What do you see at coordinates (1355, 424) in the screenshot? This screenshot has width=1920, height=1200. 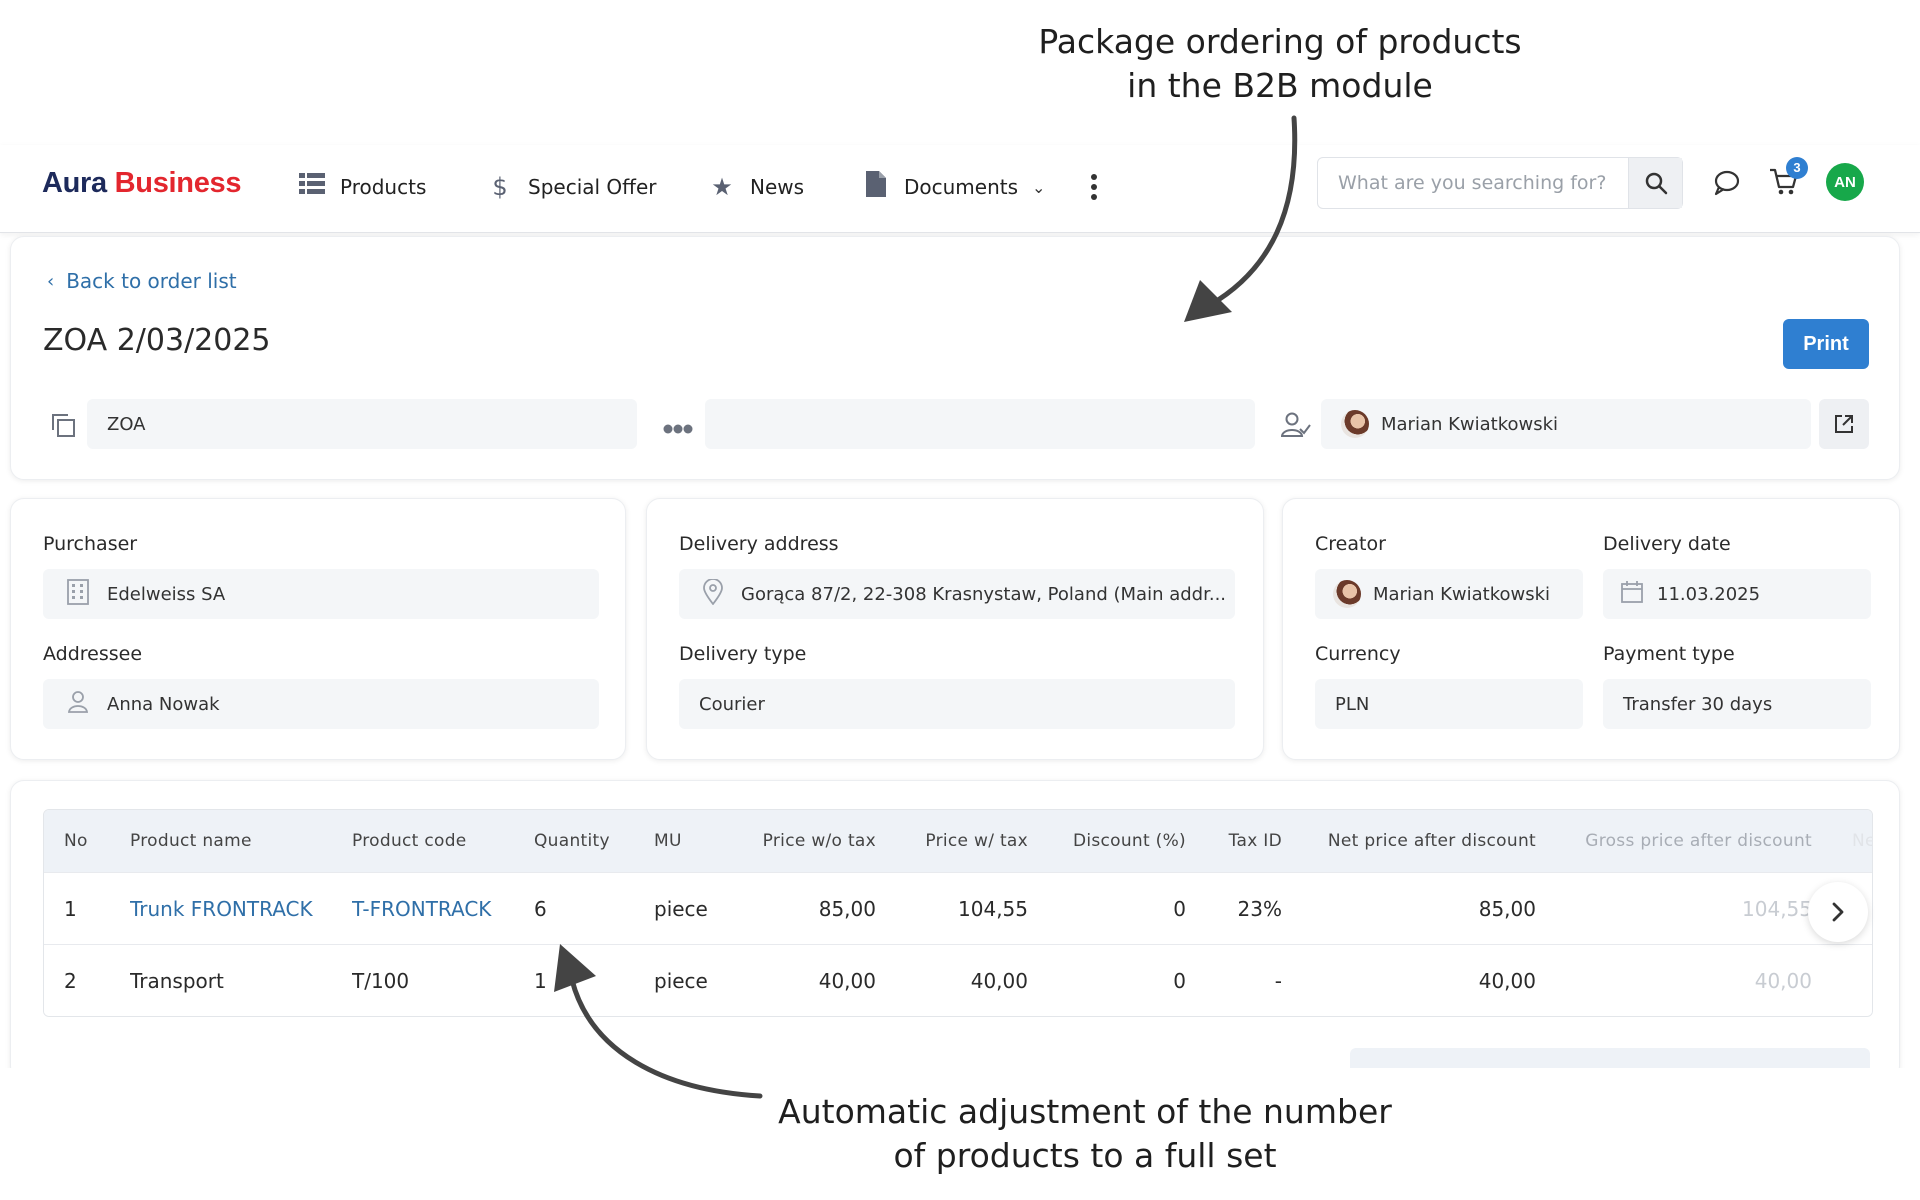 I see `handler-avatar` at bounding box center [1355, 424].